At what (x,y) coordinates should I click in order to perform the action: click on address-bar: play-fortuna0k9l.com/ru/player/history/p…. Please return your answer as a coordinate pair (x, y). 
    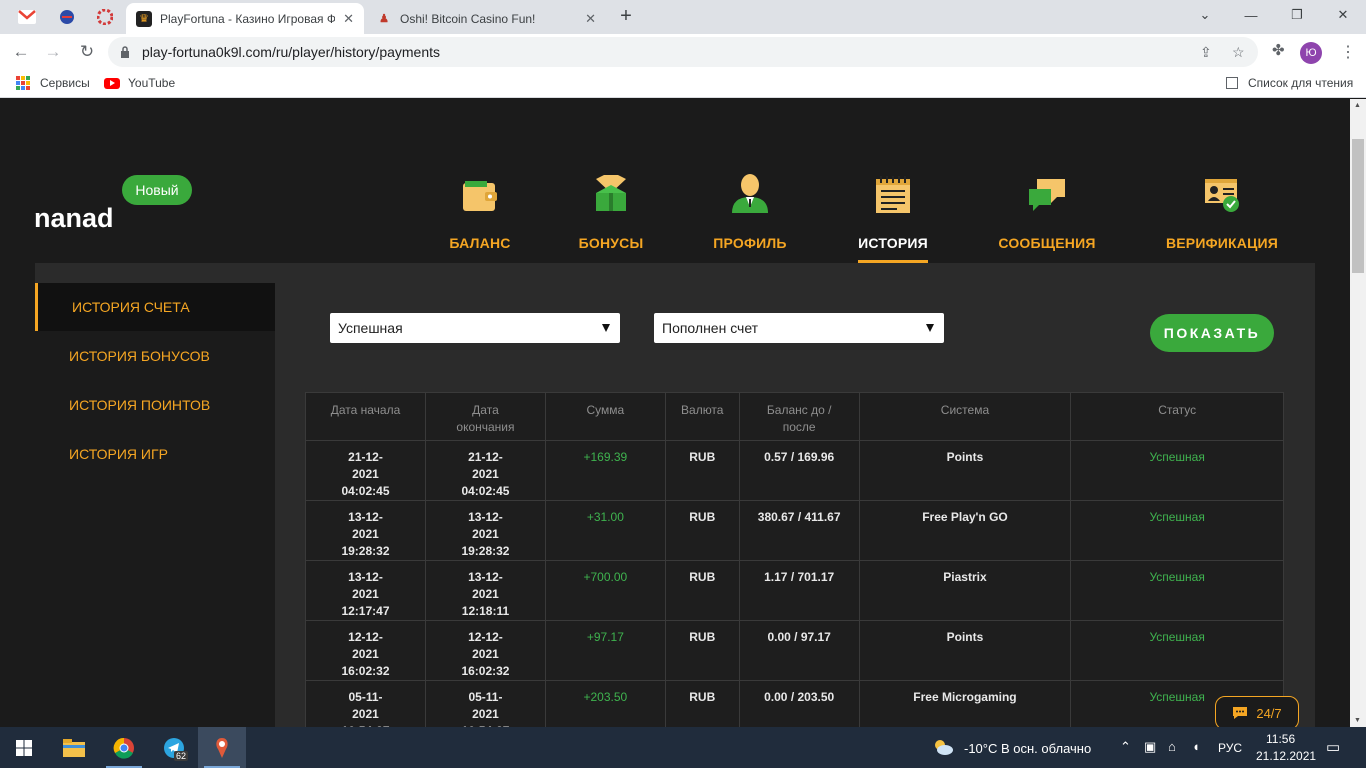
    Looking at the image, I should click on (683, 52).